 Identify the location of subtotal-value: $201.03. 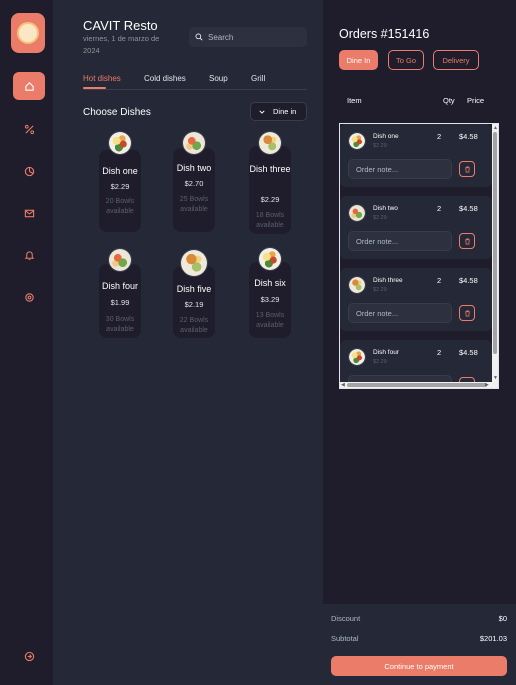
(493, 638).